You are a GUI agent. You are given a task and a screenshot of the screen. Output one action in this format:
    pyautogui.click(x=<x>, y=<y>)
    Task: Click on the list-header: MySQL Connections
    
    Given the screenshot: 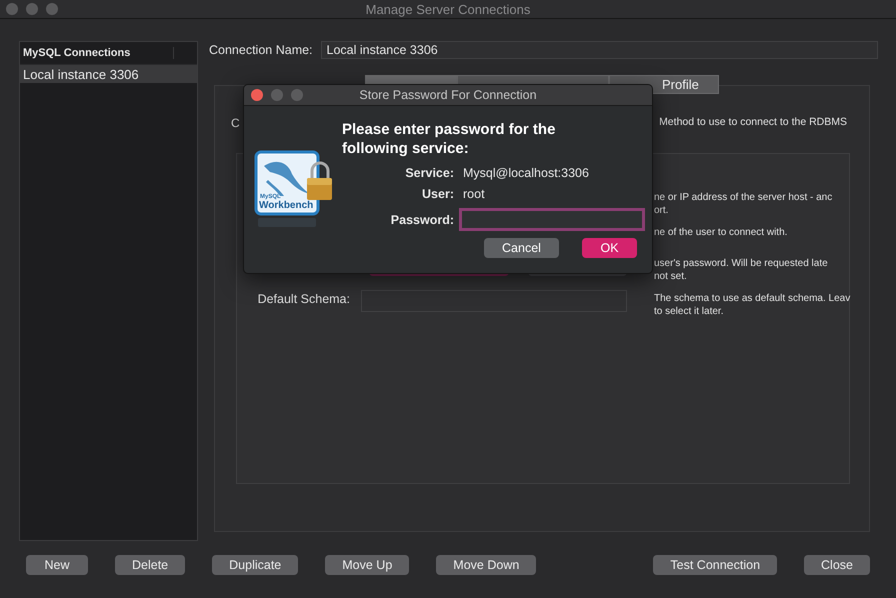 What is the action you would take?
    pyautogui.click(x=97, y=53)
    